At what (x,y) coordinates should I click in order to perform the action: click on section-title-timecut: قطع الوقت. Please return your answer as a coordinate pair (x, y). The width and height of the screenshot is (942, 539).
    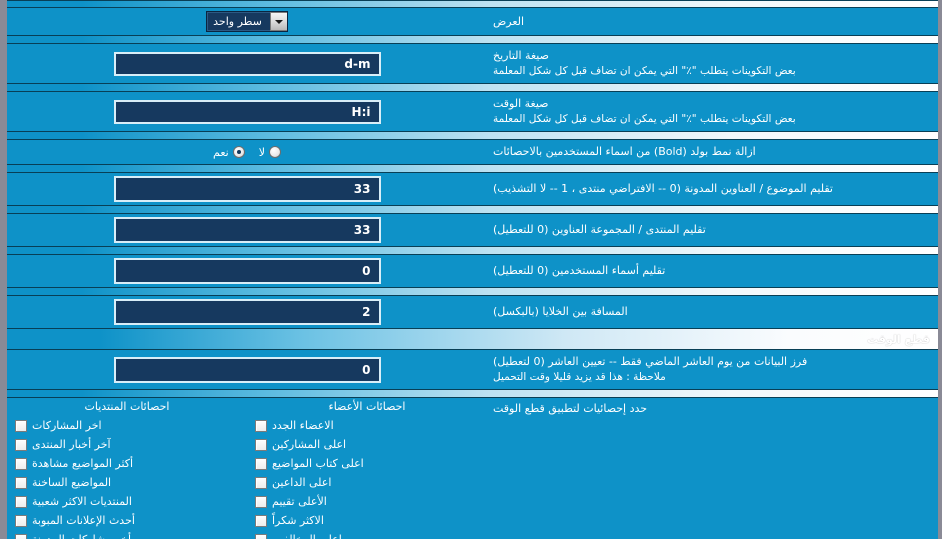
    Looking at the image, I should click on (898, 339).